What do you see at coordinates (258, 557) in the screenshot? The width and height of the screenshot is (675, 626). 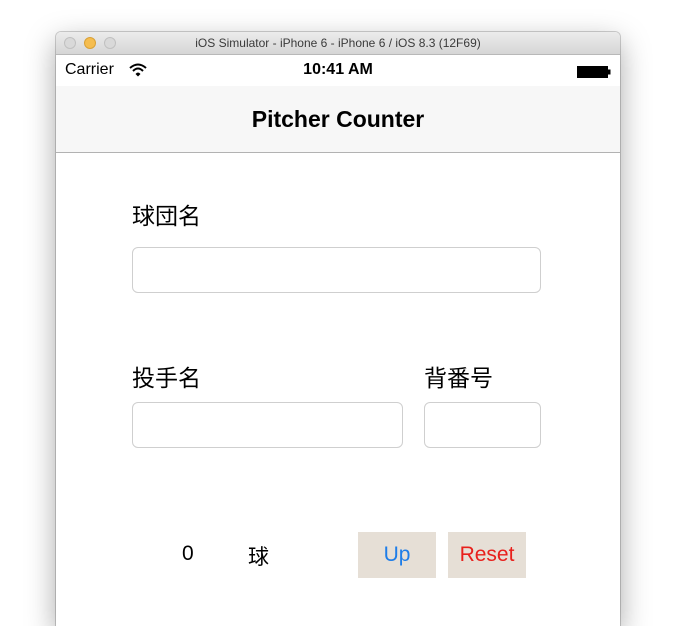 I see `pitch-count-unit: 球` at bounding box center [258, 557].